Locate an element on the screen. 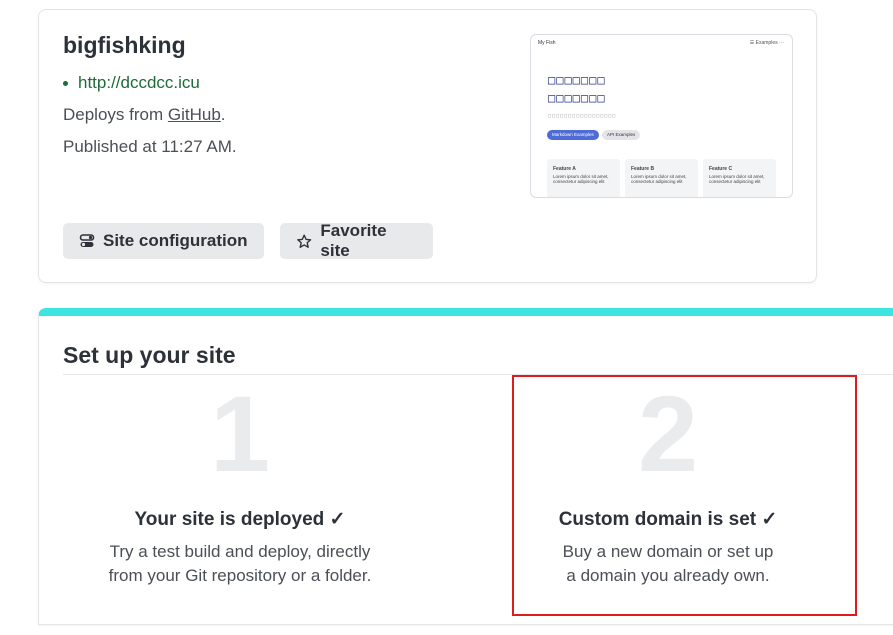  site-configuration-button: Site configuration is located at coordinates (163, 241).